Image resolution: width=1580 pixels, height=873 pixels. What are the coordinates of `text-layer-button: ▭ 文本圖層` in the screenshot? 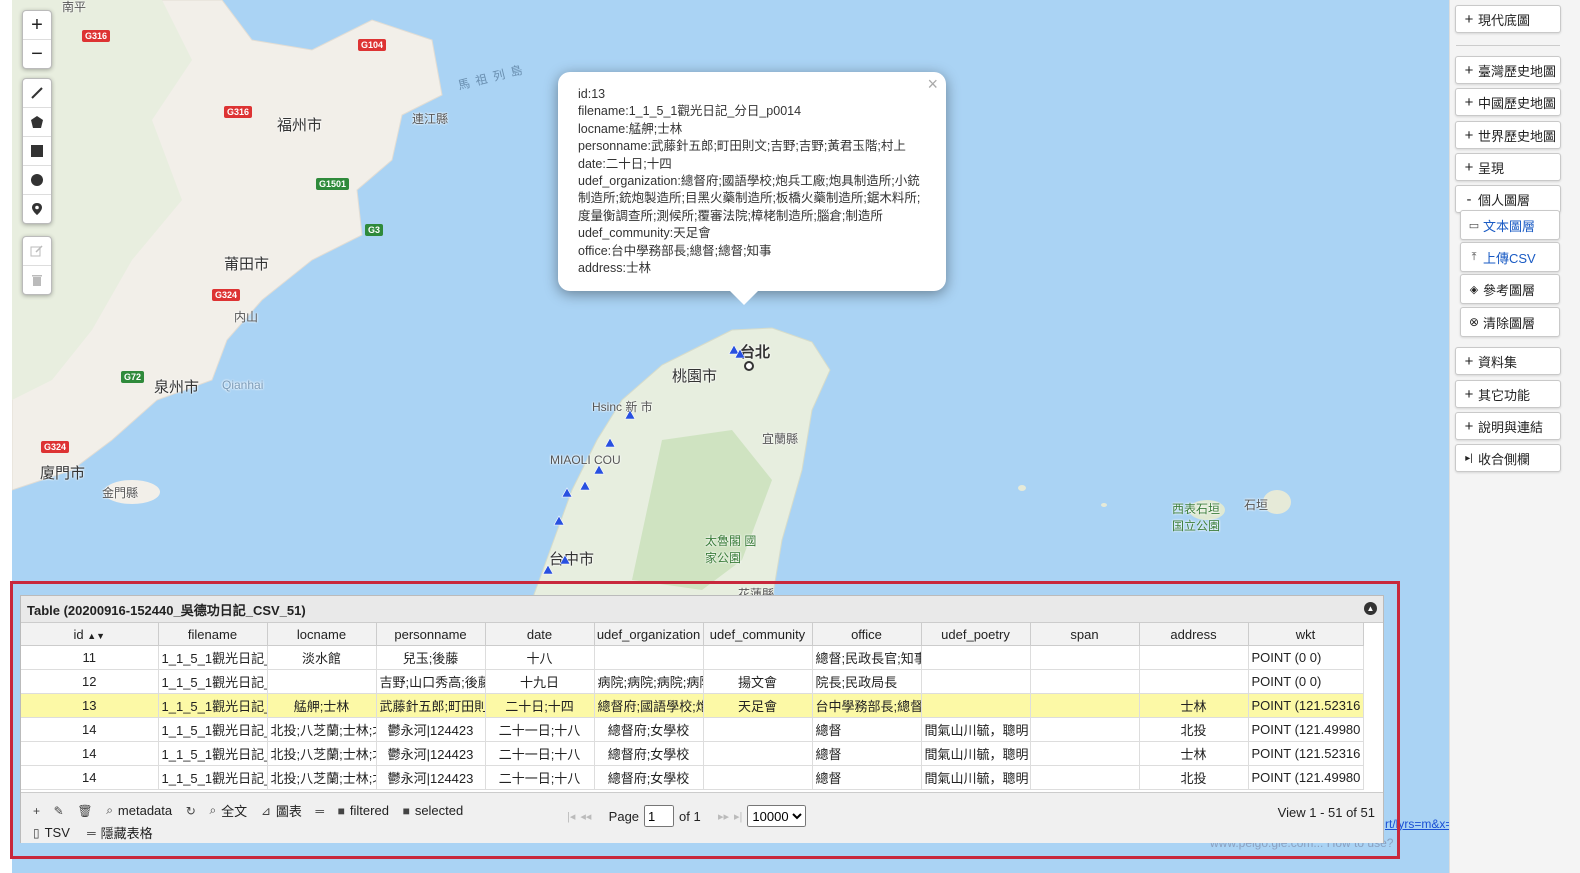 It's located at (1510, 225).